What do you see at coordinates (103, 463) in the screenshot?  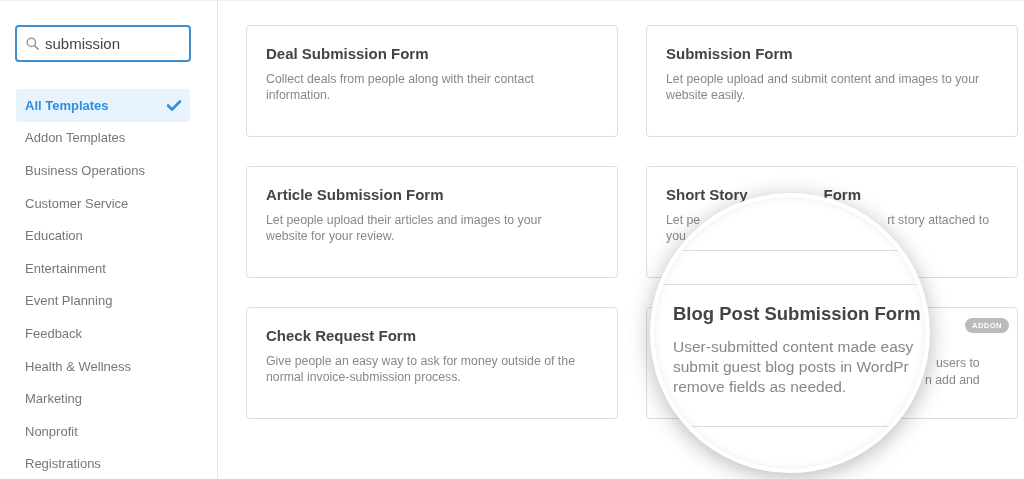 I see `category-item: Registrations` at bounding box center [103, 463].